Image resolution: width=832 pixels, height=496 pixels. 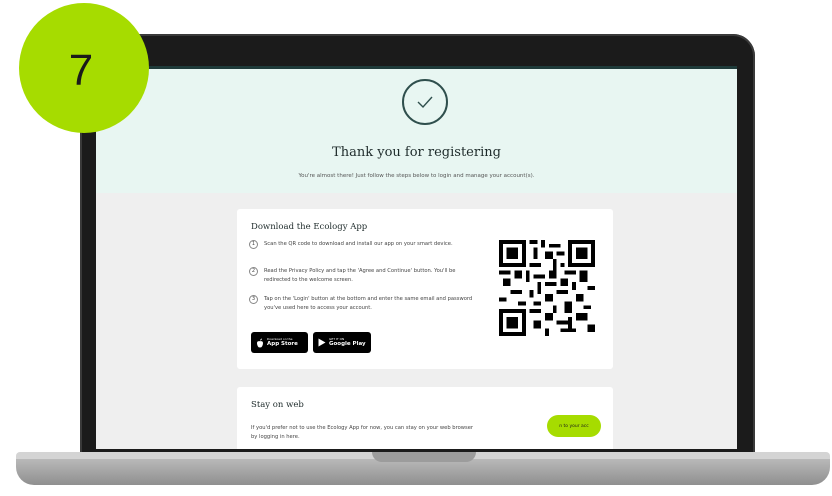 What do you see at coordinates (277, 405) in the screenshot?
I see `web-card-title: Stay on web` at bounding box center [277, 405].